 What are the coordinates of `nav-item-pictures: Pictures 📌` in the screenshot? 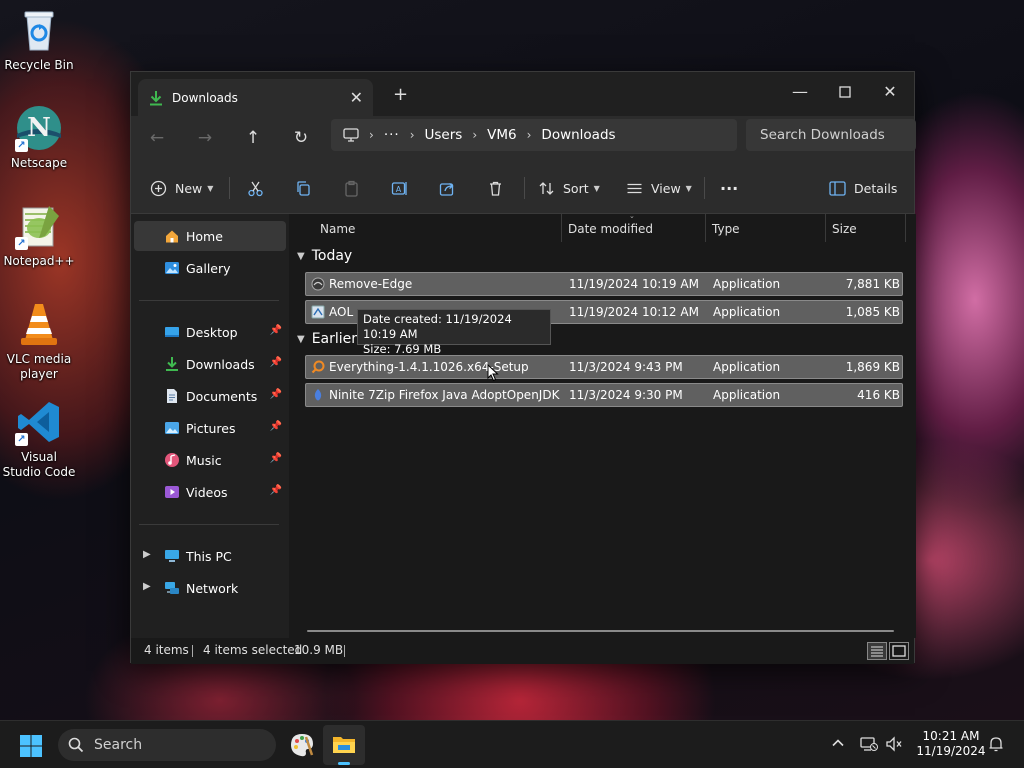 It's located at (210, 428).